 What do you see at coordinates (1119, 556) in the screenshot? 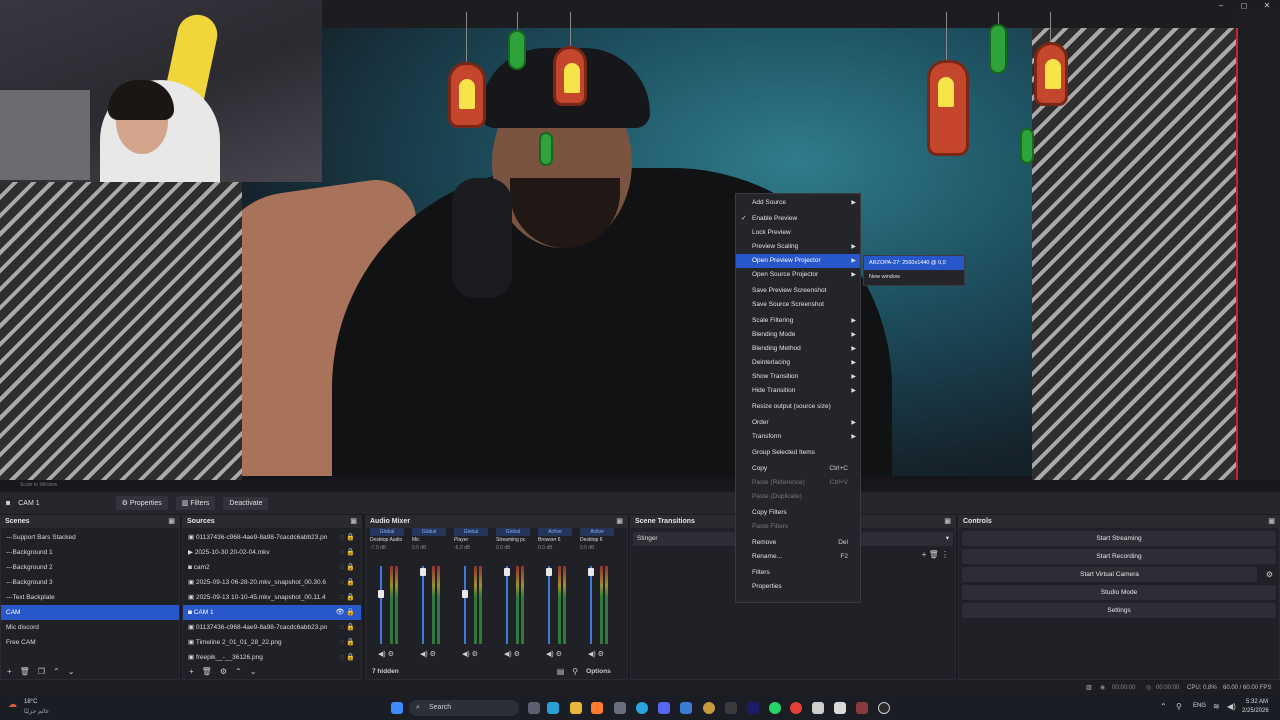
I see `start-recording-button: Start Recording` at bounding box center [1119, 556].